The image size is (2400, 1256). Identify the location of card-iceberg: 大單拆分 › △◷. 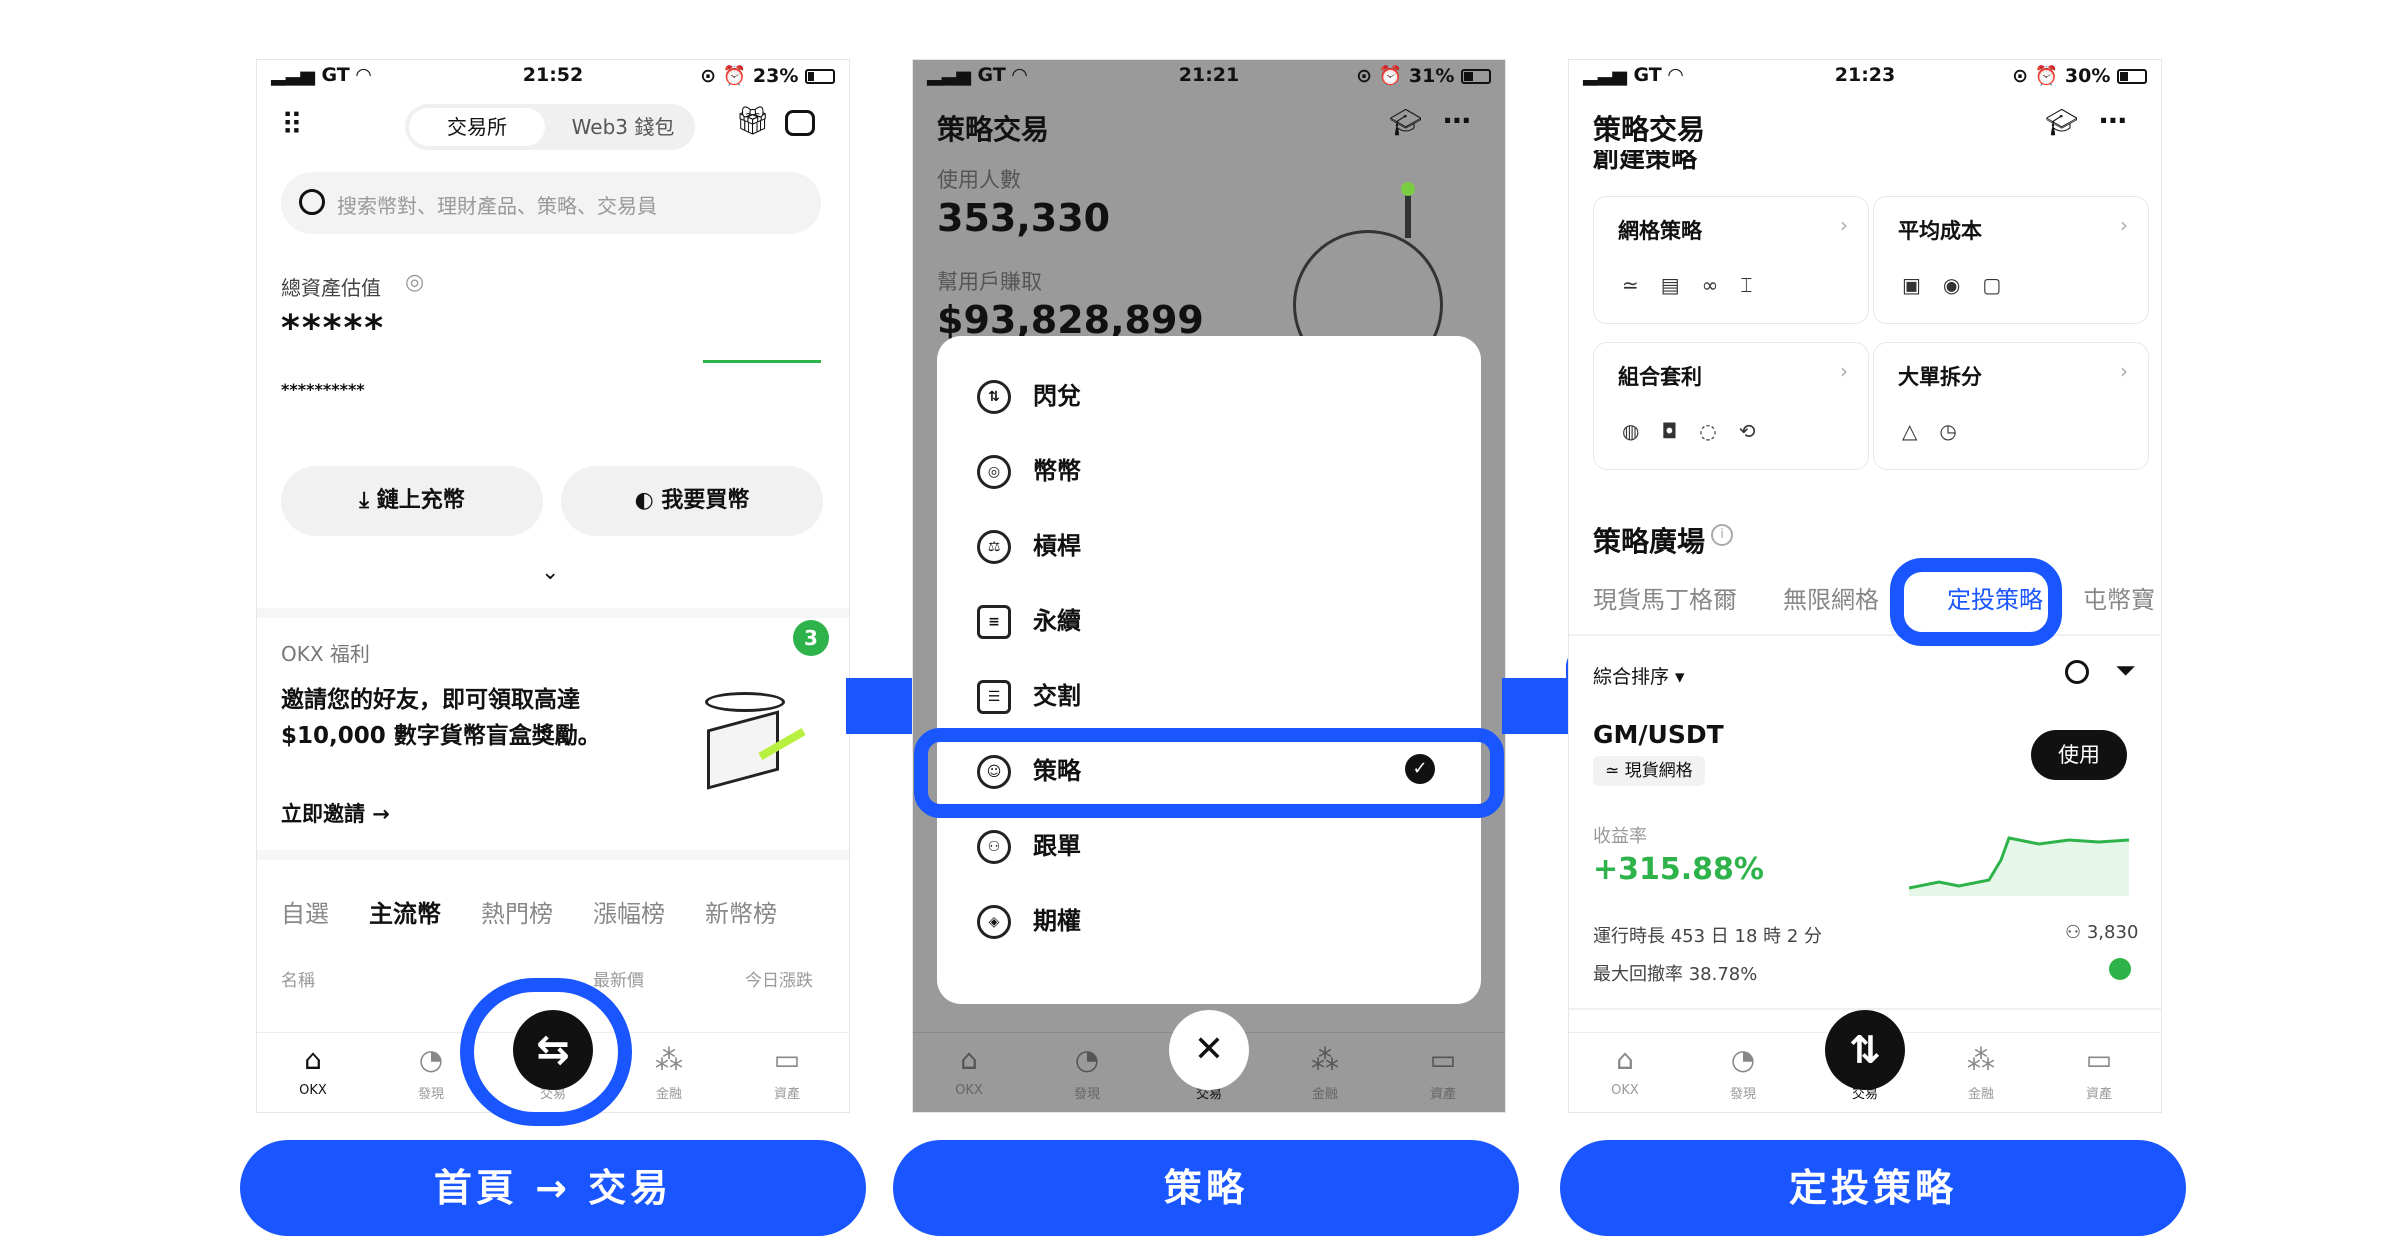
(2011, 406).